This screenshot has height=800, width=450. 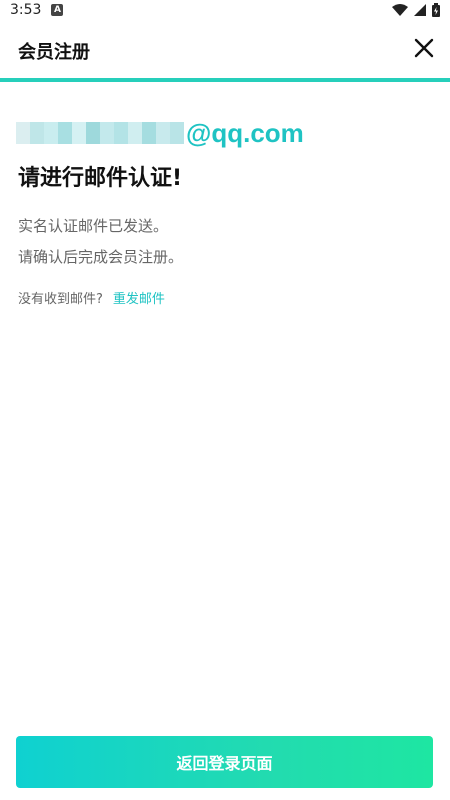 What do you see at coordinates (100, 133) in the screenshot?
I see `email-local-part-mask` at bounding box center [100, 133].